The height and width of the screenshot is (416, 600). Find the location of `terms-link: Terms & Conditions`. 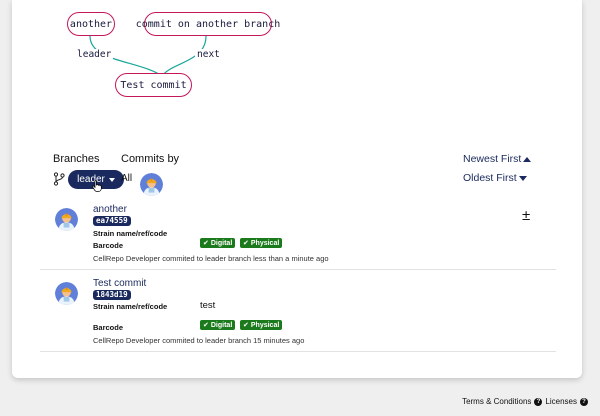

terms-link: Terms & Conditions is located at coordinates (496, 401).